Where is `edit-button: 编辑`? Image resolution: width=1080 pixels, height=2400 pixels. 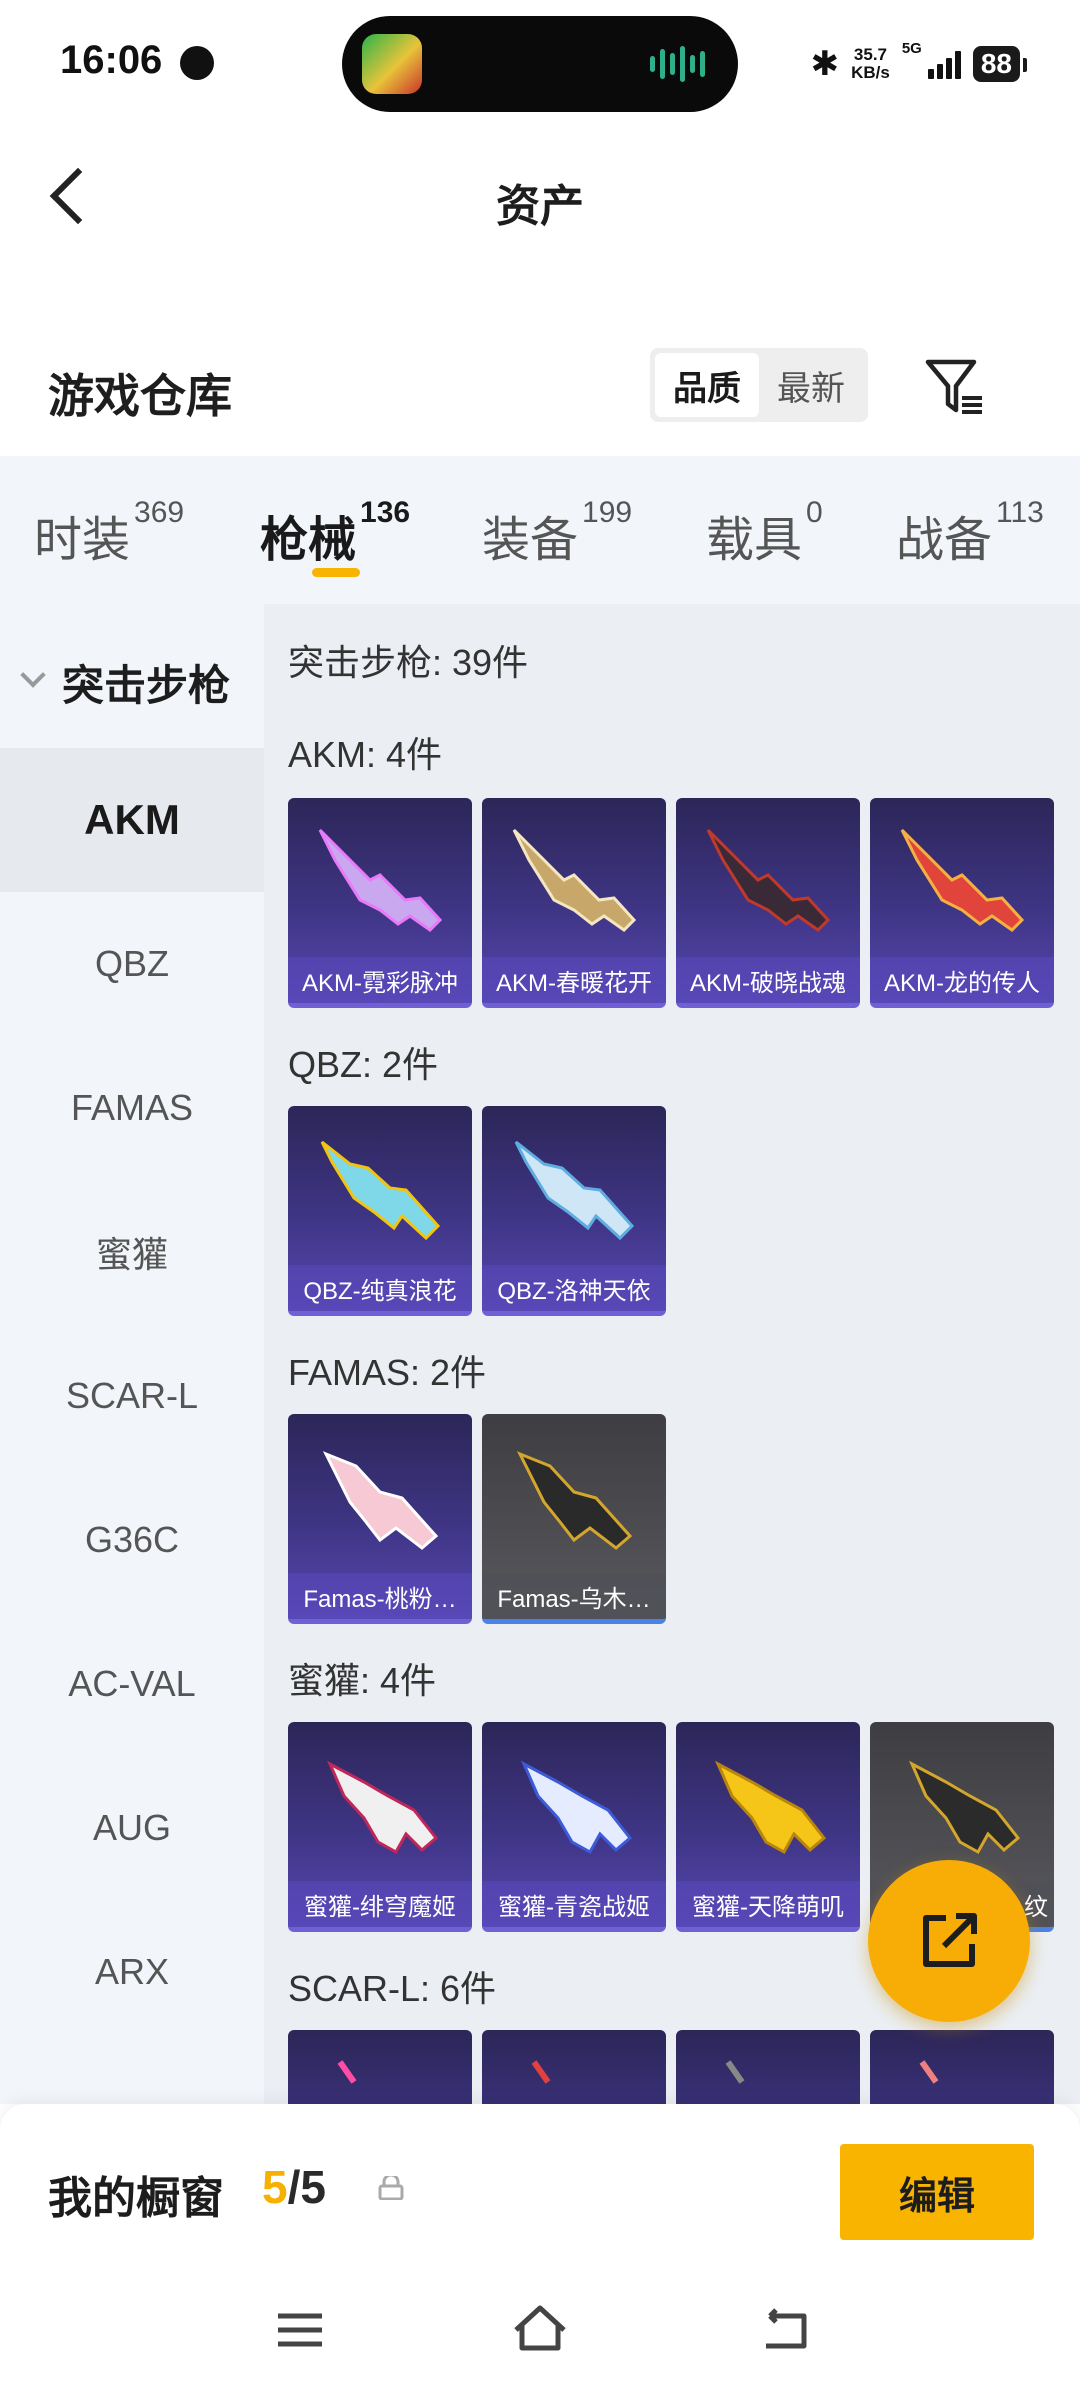 edit-button: 编辑 is located at coordinates (937, 2192).